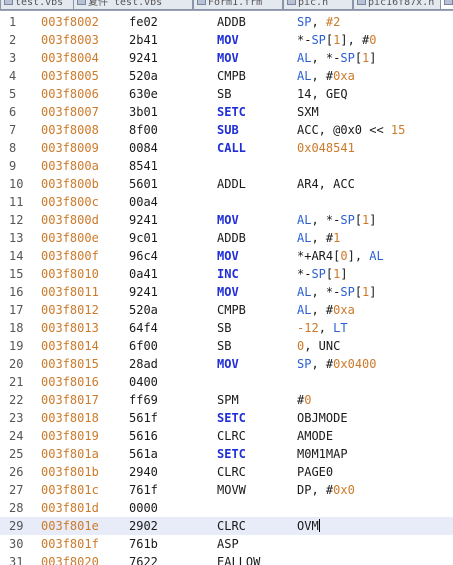 This screenshot has height=565, width=453. Describe the element at coordinates (226, 76) in the screenshot. I see `code-line: 4 003f8005 520a CMPB AL, #0xa` at that location.